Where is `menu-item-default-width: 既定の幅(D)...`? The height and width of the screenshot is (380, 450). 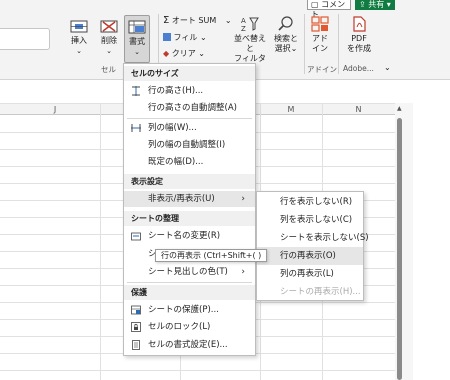 menu-item-default-width: 既定の幅(D)... is located at coordinates (189, 162).